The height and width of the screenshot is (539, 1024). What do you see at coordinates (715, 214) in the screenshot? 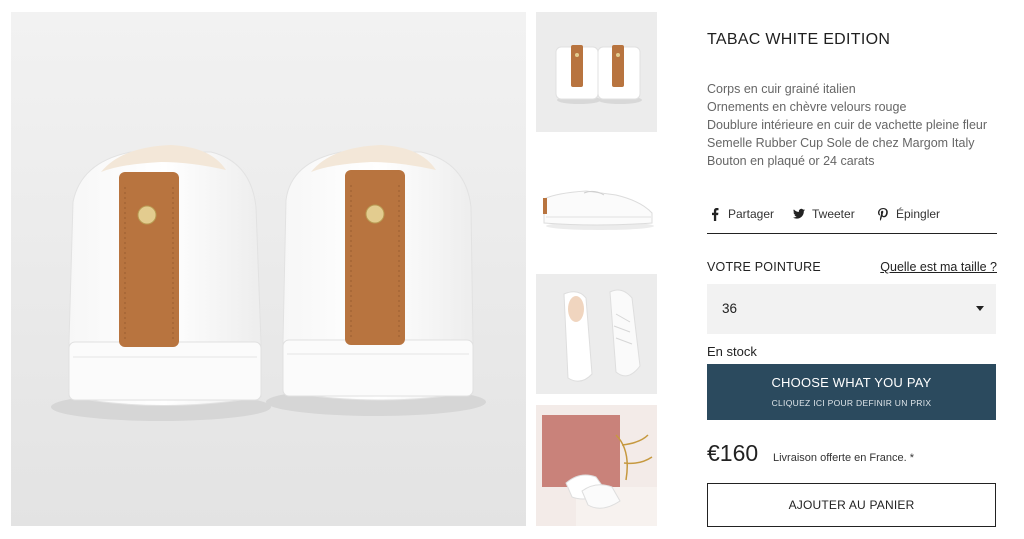
I see `facebook-icon` at bounding box center [715, 214].